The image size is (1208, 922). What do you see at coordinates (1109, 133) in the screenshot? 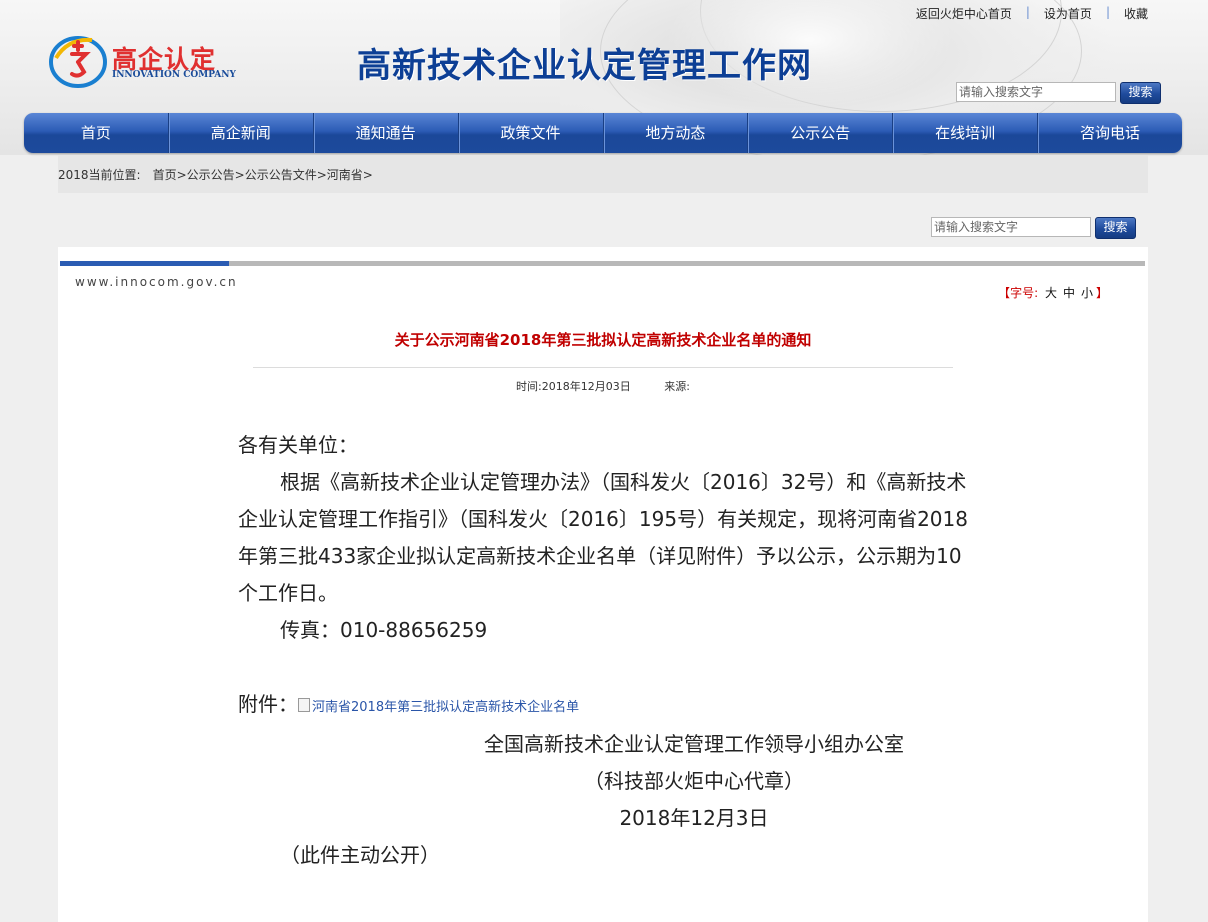
I see `nav-item-contact: 咨询电话` at bounding box center [1109, 133].